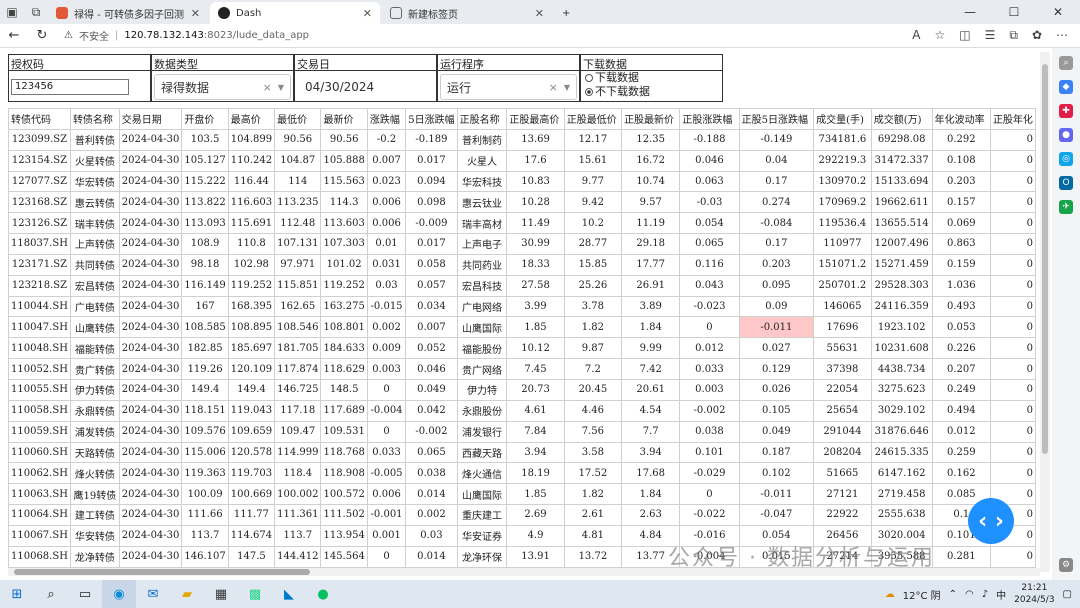  What do you see at coordinates (776, 327) in the screenshot?
I see `table-cell: -0.011` at bounding box center [776, 327].